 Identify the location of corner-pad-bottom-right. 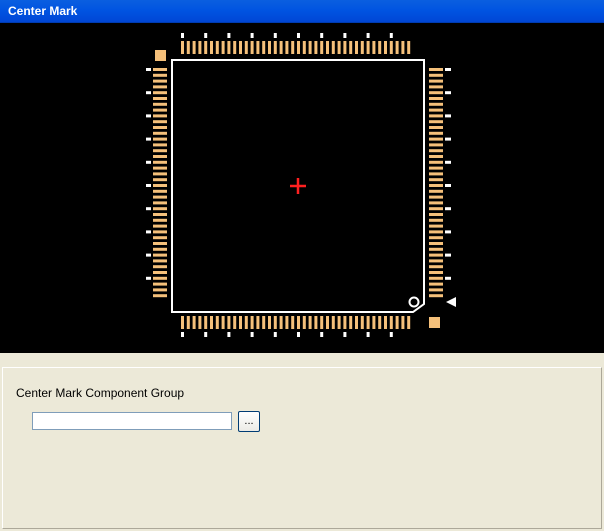
(434, 322).